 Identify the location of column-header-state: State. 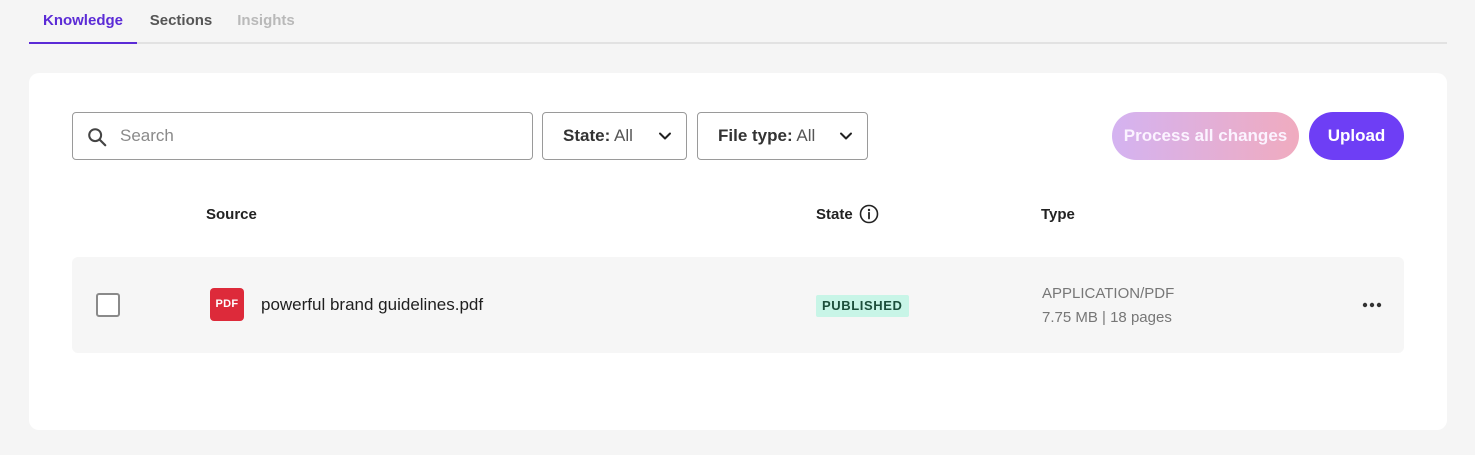
(834, 214).